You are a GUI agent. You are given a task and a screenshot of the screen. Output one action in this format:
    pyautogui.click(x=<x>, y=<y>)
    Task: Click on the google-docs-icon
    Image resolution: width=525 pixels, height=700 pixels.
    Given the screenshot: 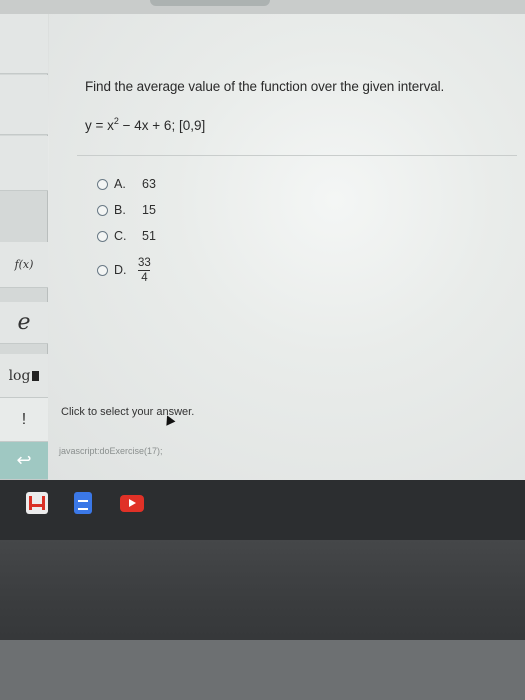 What is the action you would take?
    pyautogui.click(x=83, y=503)
    